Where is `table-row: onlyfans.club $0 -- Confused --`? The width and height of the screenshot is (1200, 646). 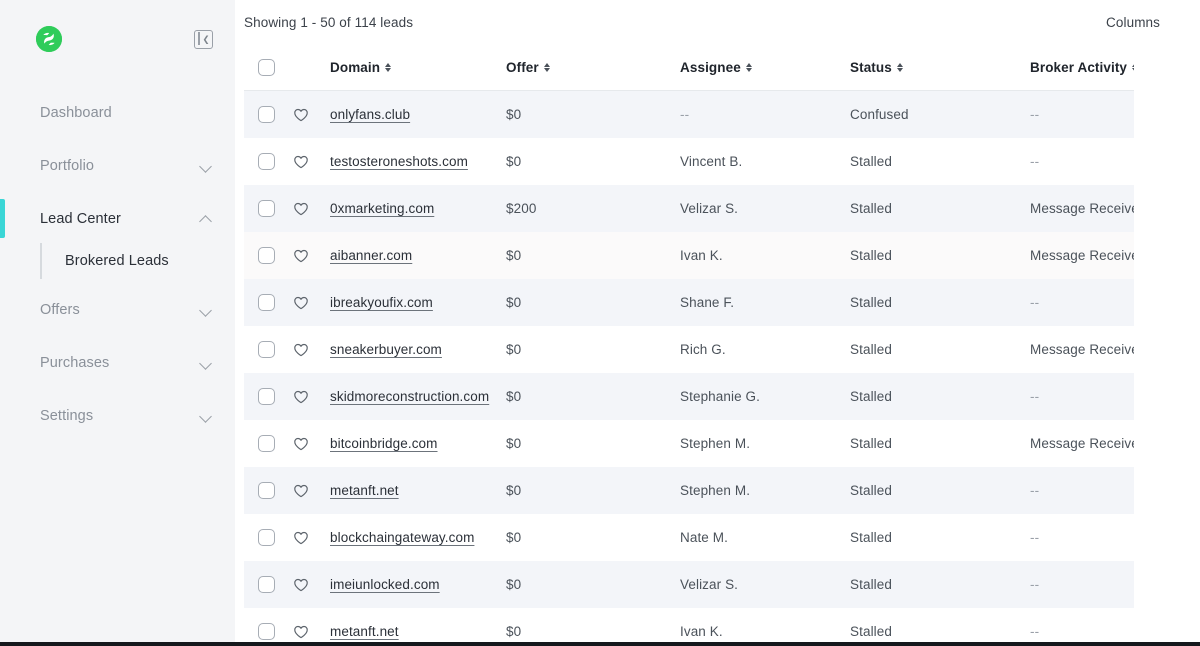
table-row: onlyfans.club $0 -- Confused -- is located at coordinates (689, 114).